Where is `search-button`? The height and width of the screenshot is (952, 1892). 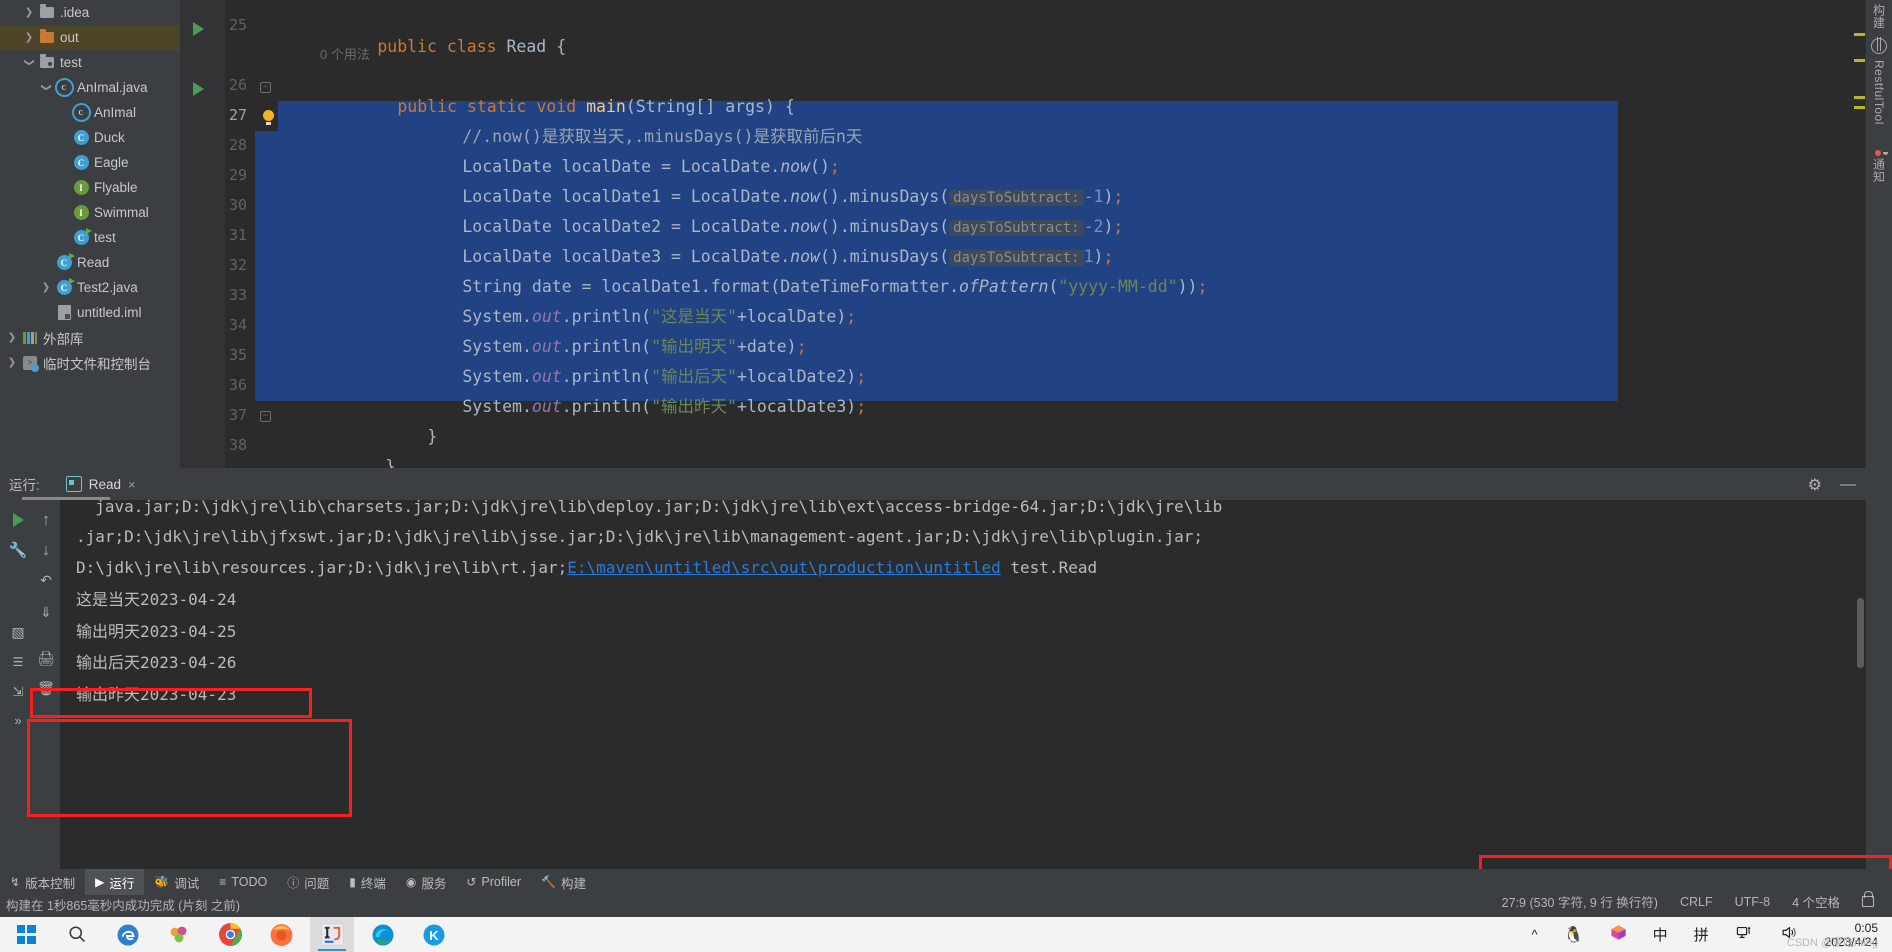
search-button is located at coordinates (77, 934).